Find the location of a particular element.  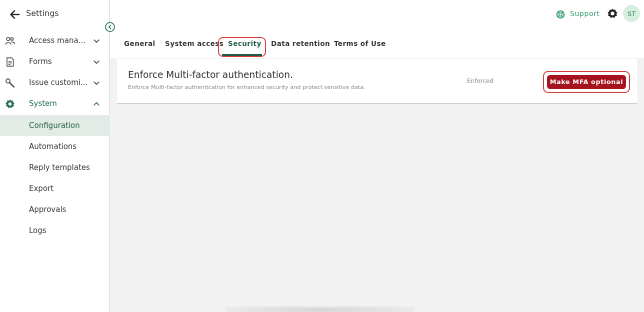

sidebar-subitem-label: Reply templates is located at coordinates (59, 167).